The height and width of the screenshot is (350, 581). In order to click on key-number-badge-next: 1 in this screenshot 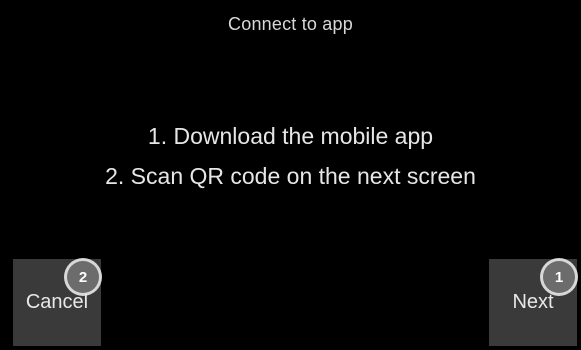, I will do `click(559, 277)`.